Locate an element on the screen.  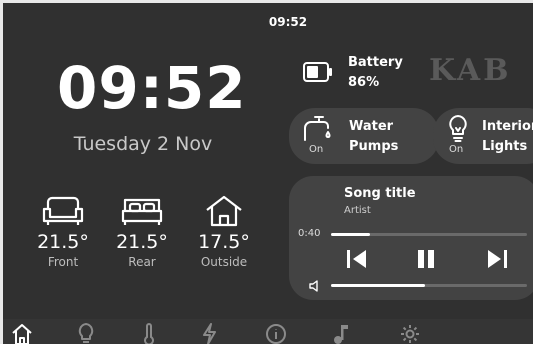
water-tap-icon is located at coordinates (317, 128).